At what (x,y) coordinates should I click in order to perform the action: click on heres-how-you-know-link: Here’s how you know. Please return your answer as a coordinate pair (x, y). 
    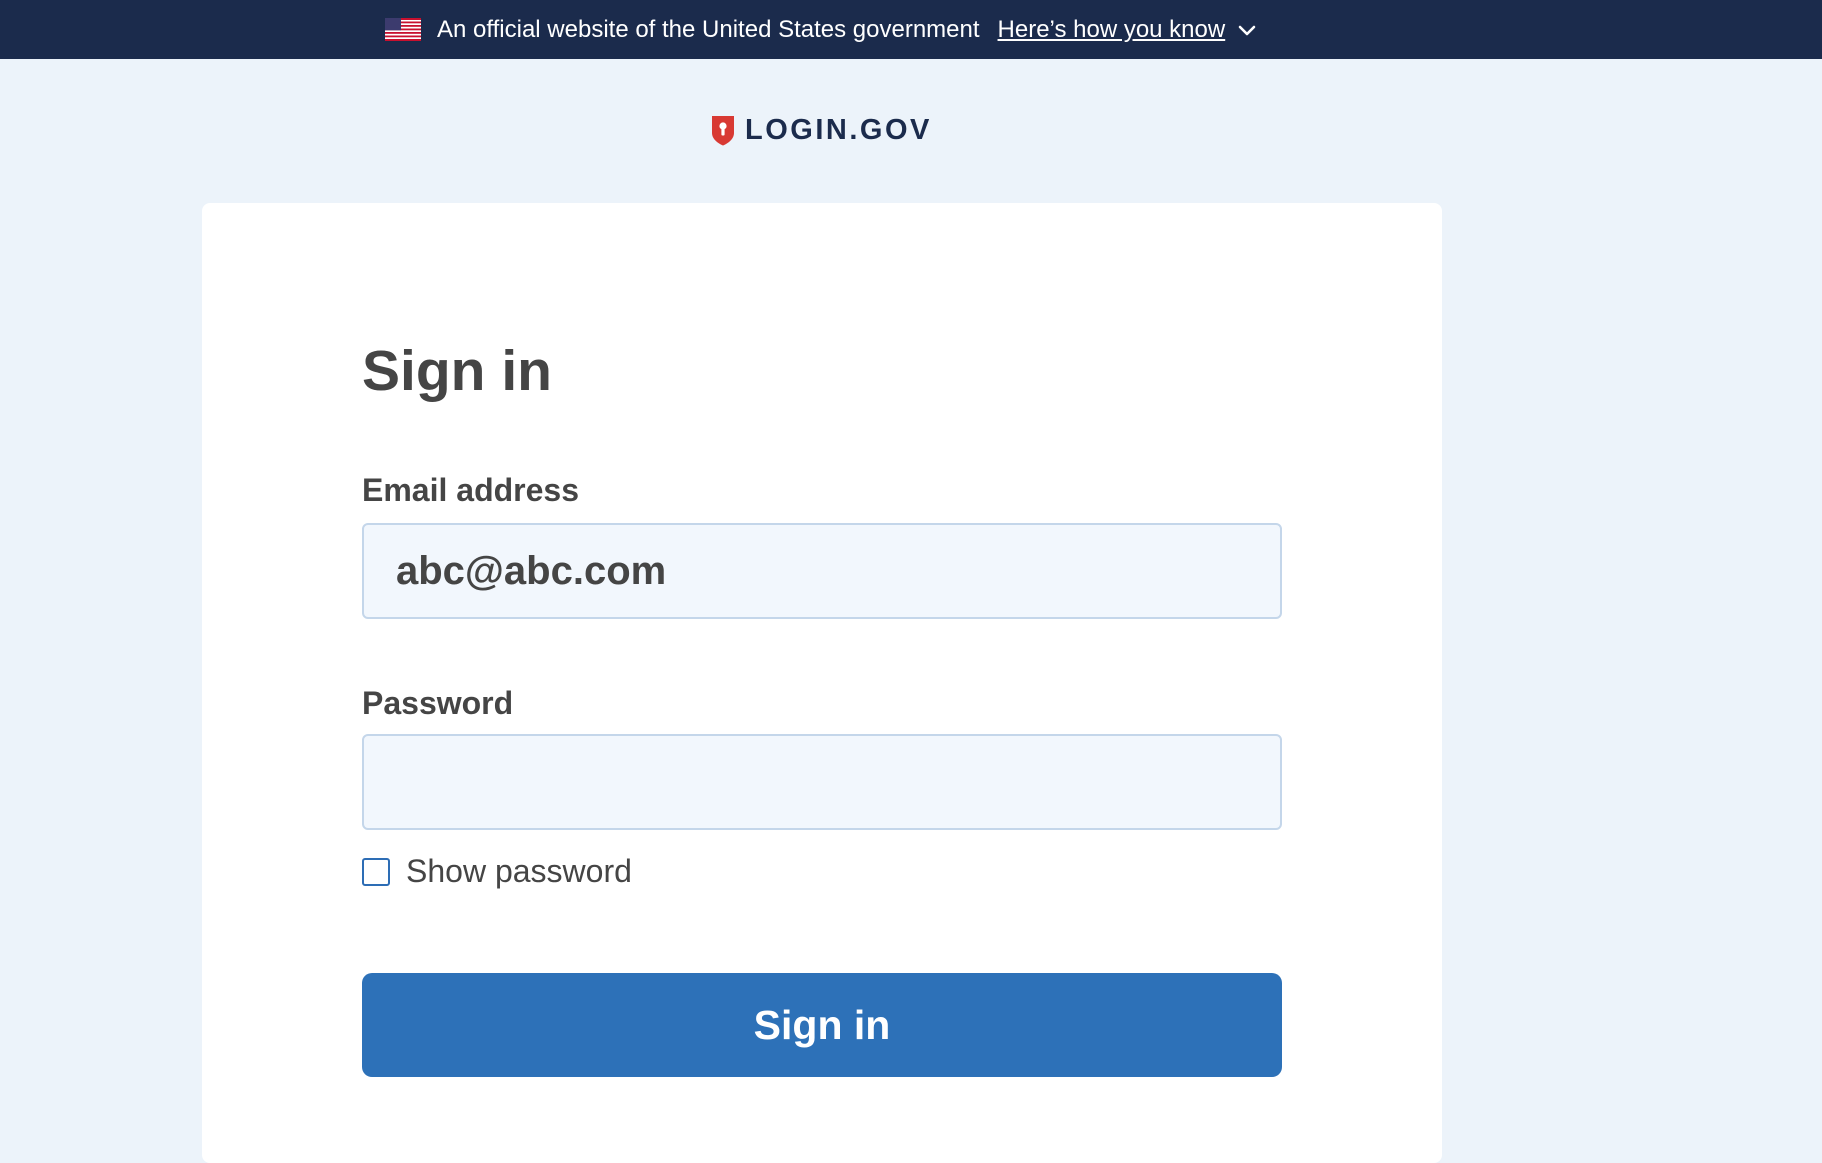
    Looking at the image, I should click on (1112, 30).